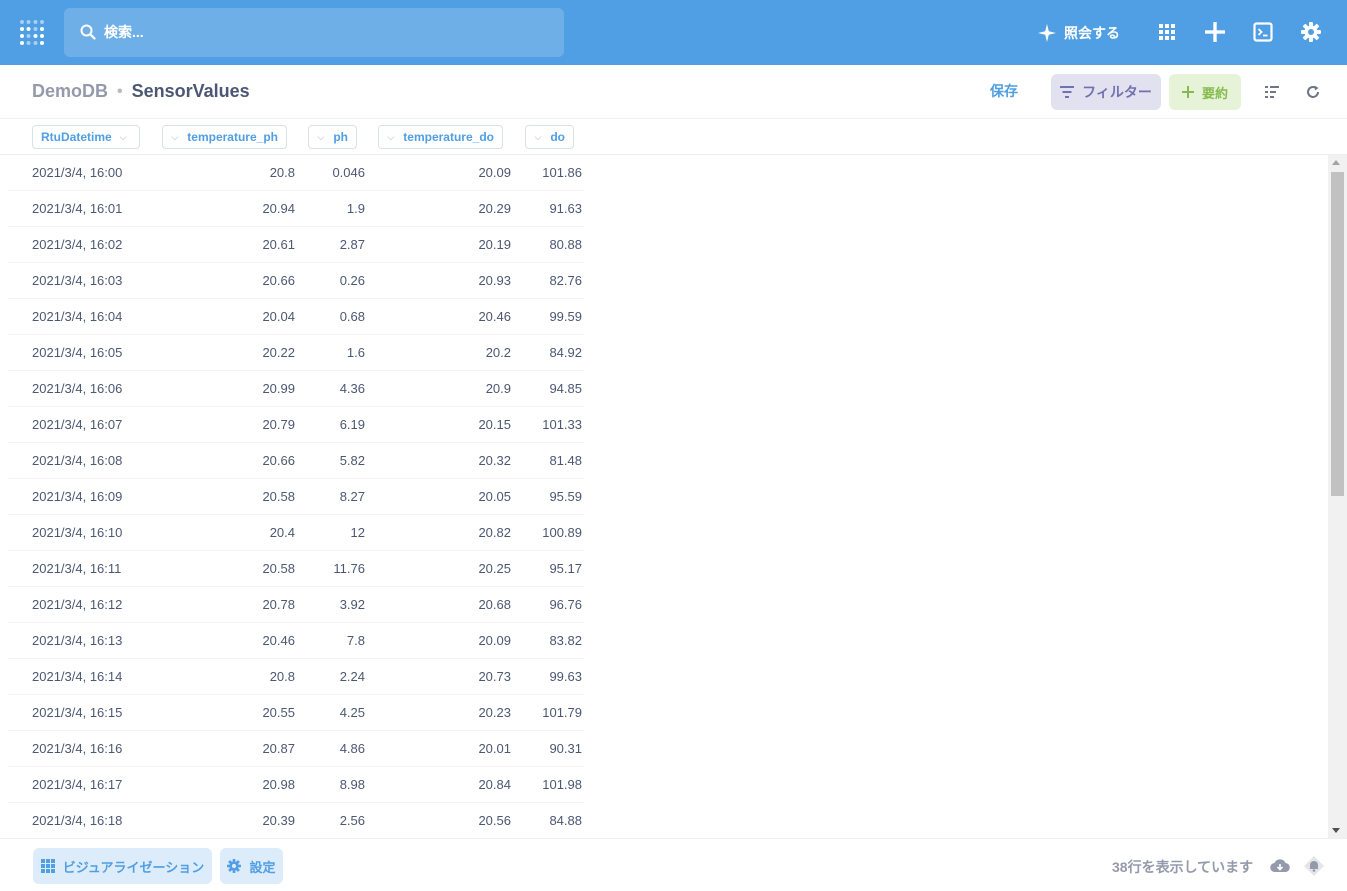 The image size is (1347, 891). I want to click on column-header-ph: ⌵ ph, so click(332, 137).